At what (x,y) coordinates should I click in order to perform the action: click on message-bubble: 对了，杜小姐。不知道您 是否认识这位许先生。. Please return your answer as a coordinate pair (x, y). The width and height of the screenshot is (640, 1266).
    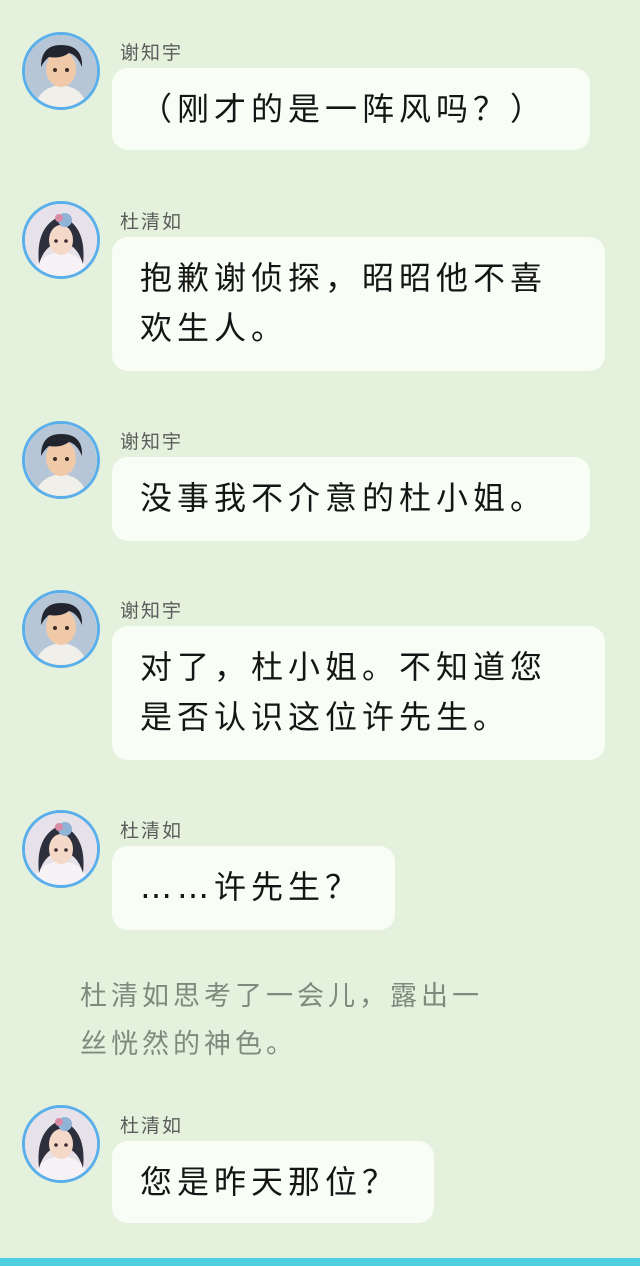
    Looking at the image, I should click on (358, 693).